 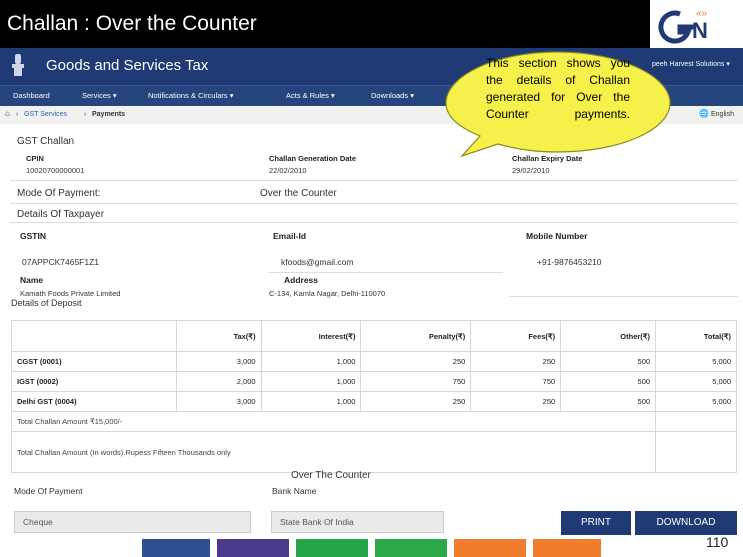 What do you see at coordinates (61, 262) in the screenshot?
I see `gstin-value: 07APPCK7465F1Z1` at bounding box center [61, 262].